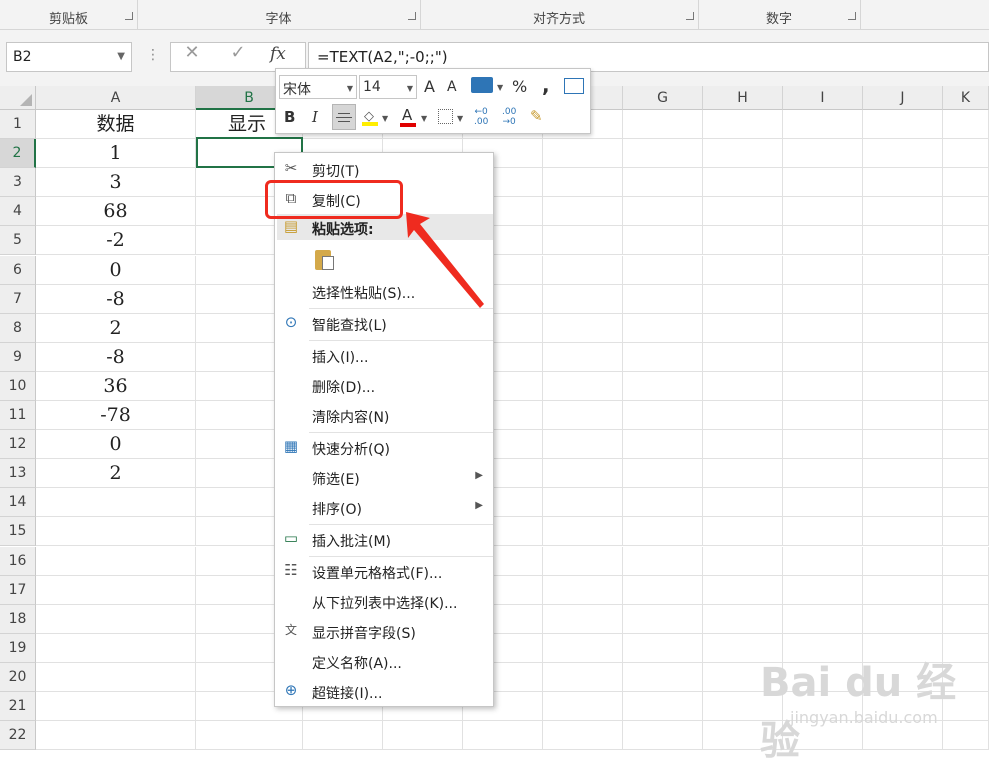 The image size is (989, 766). Describe the element at coordinates (116, 299) in the screenshot. I see `cell-a7: -8` at that location.